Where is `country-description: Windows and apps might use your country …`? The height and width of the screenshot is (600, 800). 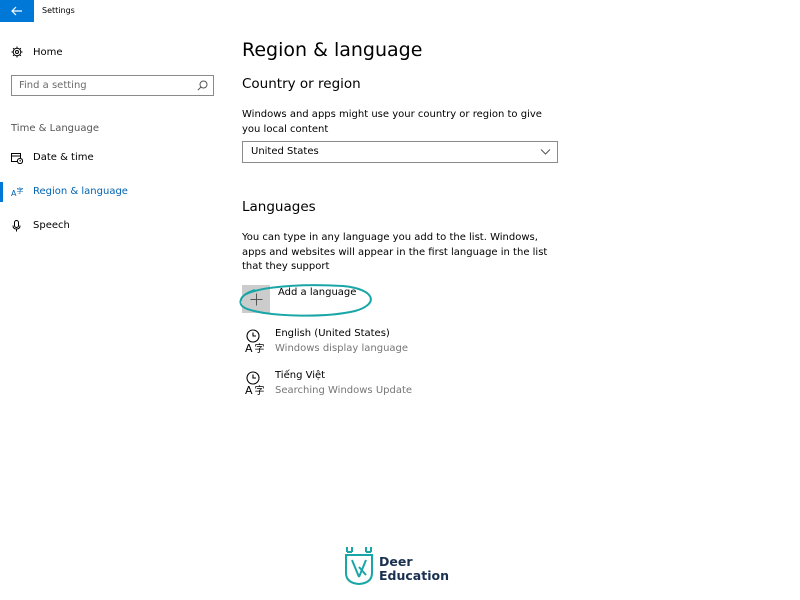 country-description: Windows and apps might use your country … is located at coordinates (392, 122).